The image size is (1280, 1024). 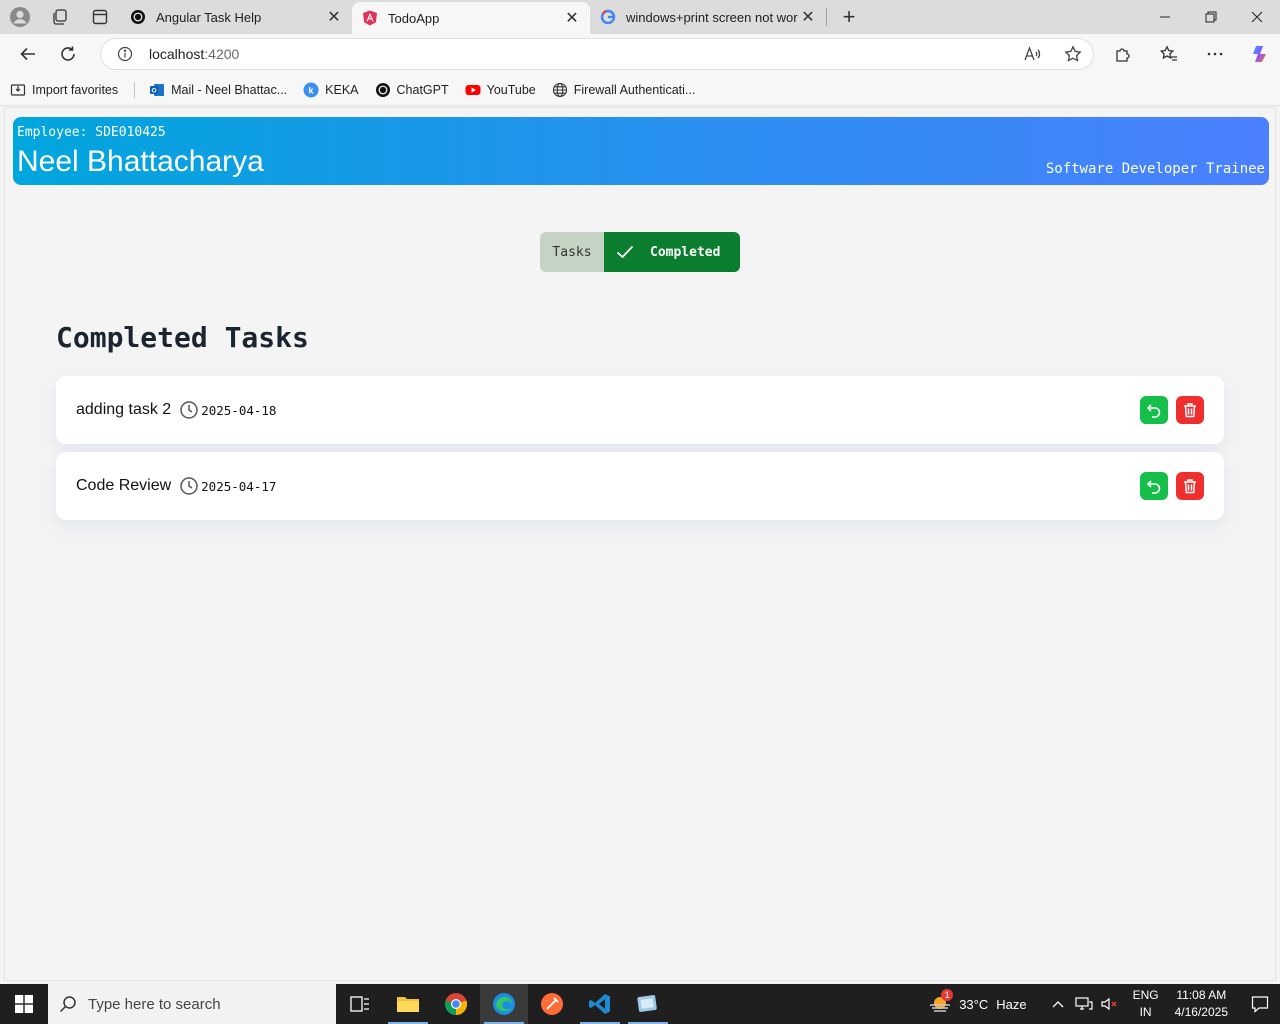 I want to click on task-card: adding task 2 2025-04-18, so click(x=640, y=410).